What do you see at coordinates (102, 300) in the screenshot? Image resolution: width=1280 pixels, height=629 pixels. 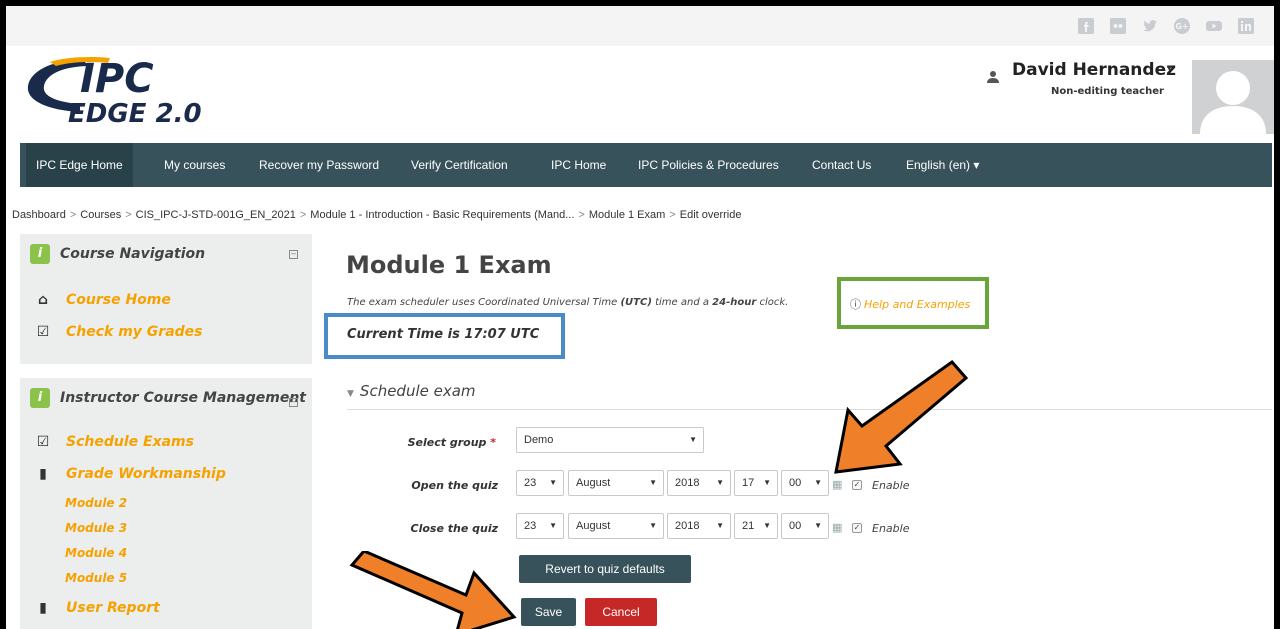 I see `sidebar-item-course-home: ⌂ Course Home` at bounding box center [102, 300].